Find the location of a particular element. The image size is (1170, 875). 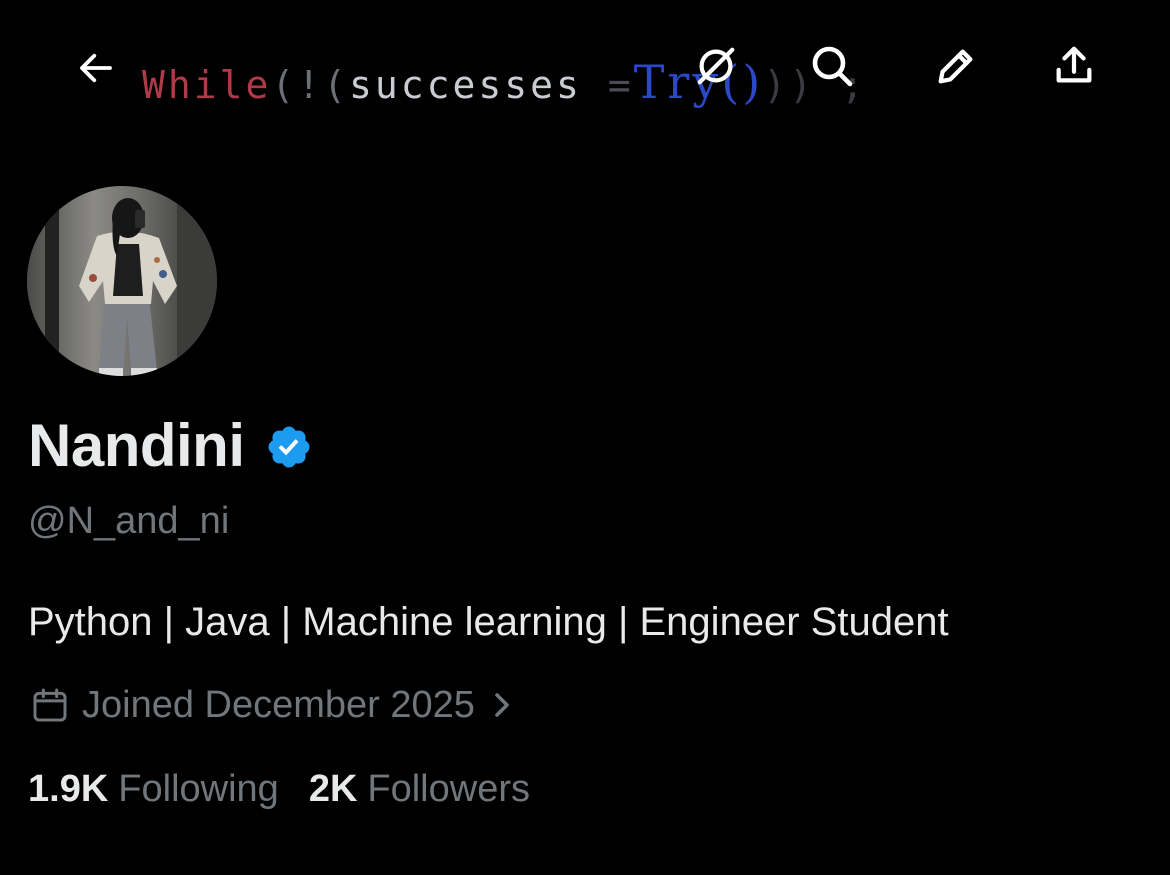

banner-code-close: ) is located at coordinates (776, 85).